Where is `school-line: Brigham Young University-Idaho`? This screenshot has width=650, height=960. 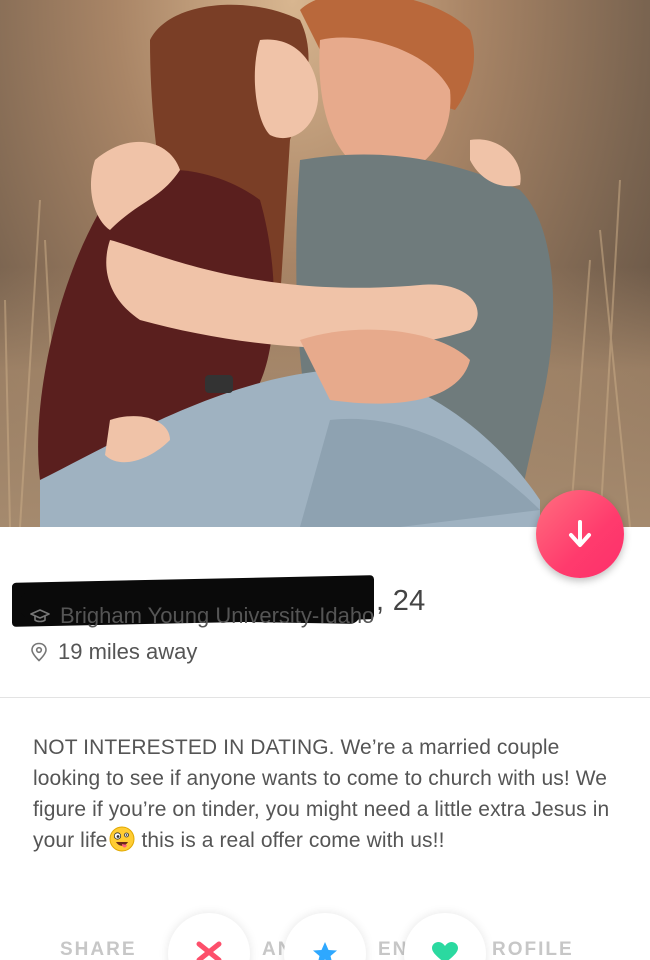 school-line: Brigham Young University-Idaho is located at coordinates (202, 616).